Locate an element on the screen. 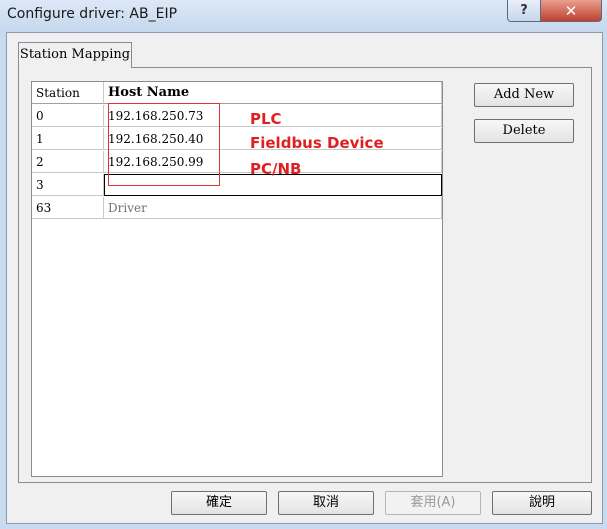 This screenshot has width=607, height=529. add-new-button: Add New is located at coordinates (524, 95).